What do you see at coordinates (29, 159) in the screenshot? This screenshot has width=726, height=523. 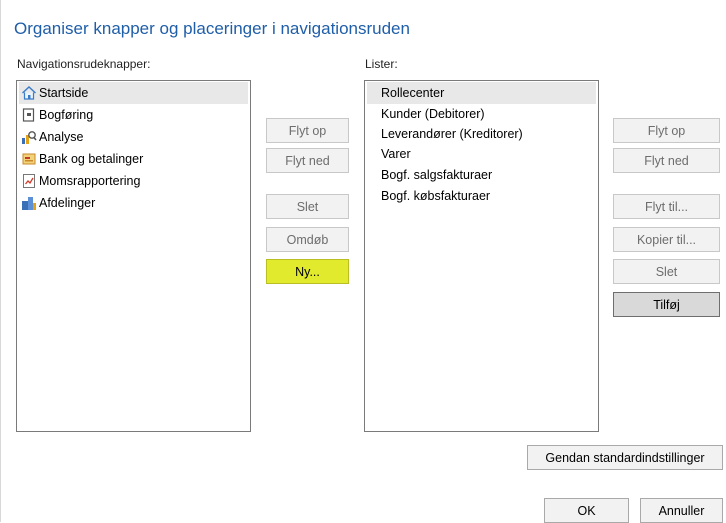 I see `bank-icon` at bounding box center [29, 159].